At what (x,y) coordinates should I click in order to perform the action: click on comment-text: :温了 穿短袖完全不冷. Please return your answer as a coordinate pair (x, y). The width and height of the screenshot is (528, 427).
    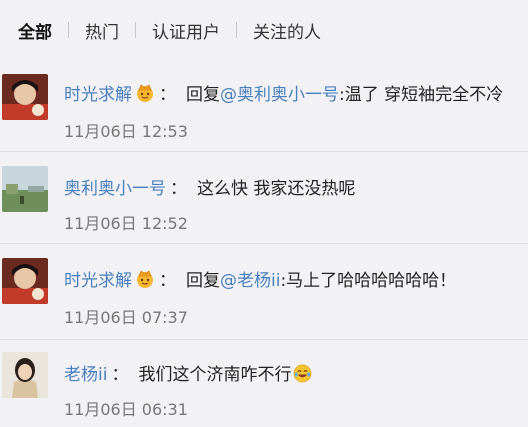
    Looking at the image, I should click on (421, 95).